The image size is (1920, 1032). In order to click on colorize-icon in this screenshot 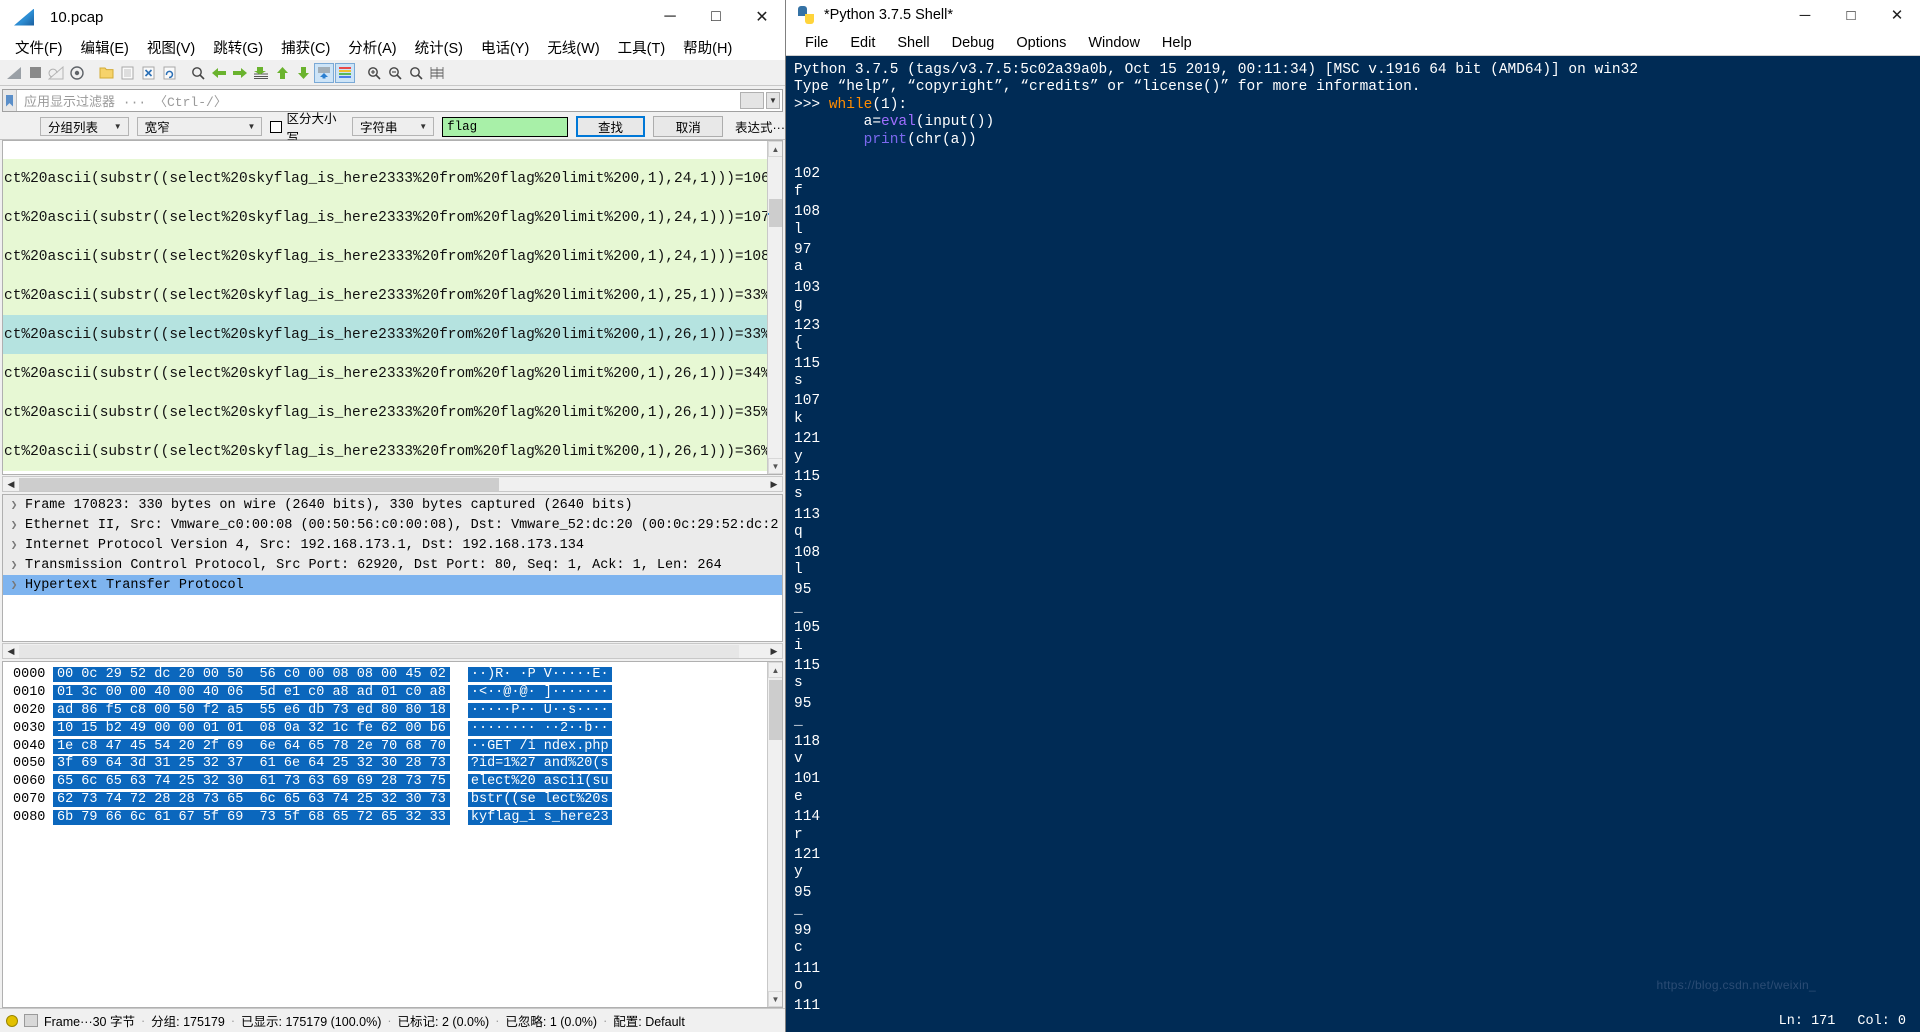, I will do `click(345, 72)`.